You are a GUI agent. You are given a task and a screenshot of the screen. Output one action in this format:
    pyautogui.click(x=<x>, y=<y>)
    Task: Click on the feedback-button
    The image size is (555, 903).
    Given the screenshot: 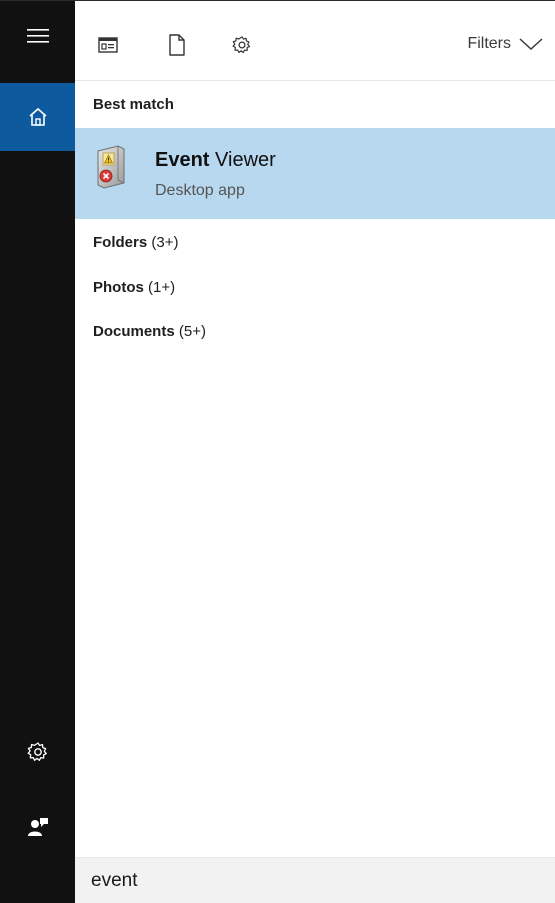 What is the action you would take?
    pyautogui.click(x=37, y=827)
    